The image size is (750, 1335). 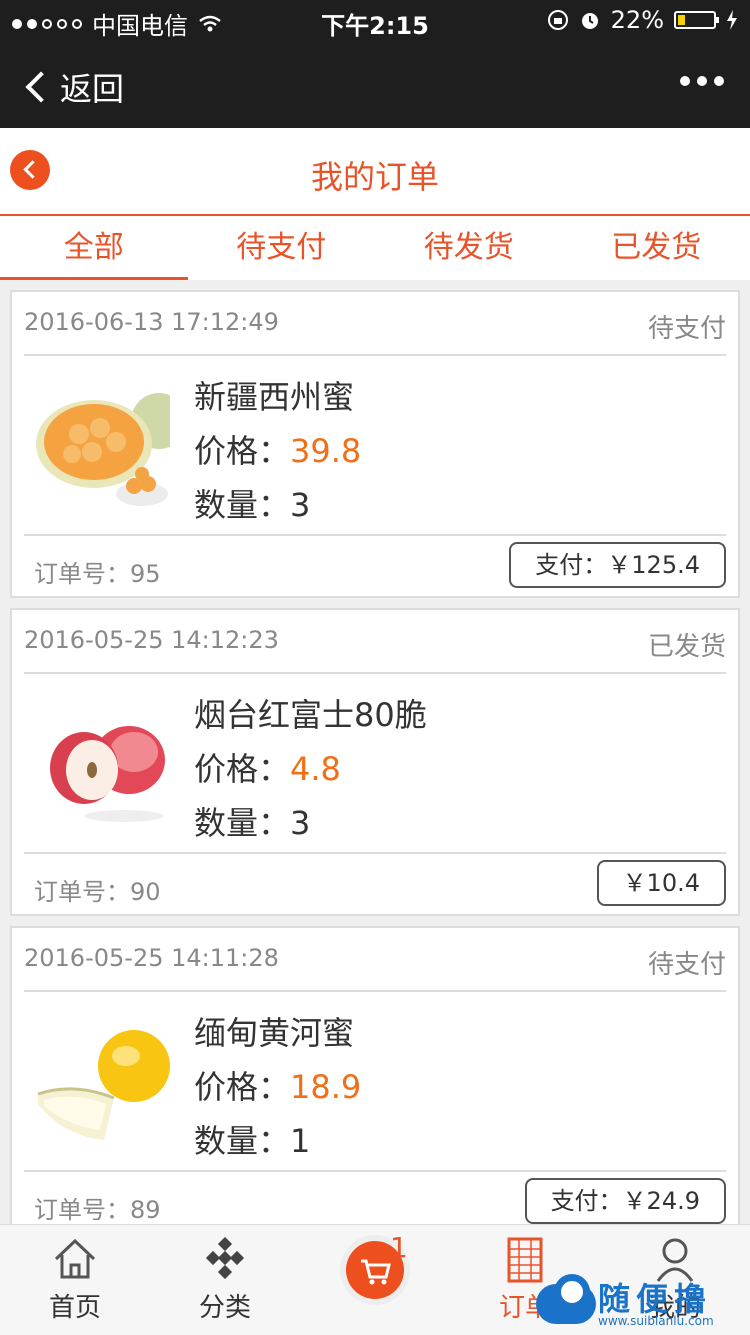 I want to click on product-name: 新疆西州蜜, so click(x=274, y=395).